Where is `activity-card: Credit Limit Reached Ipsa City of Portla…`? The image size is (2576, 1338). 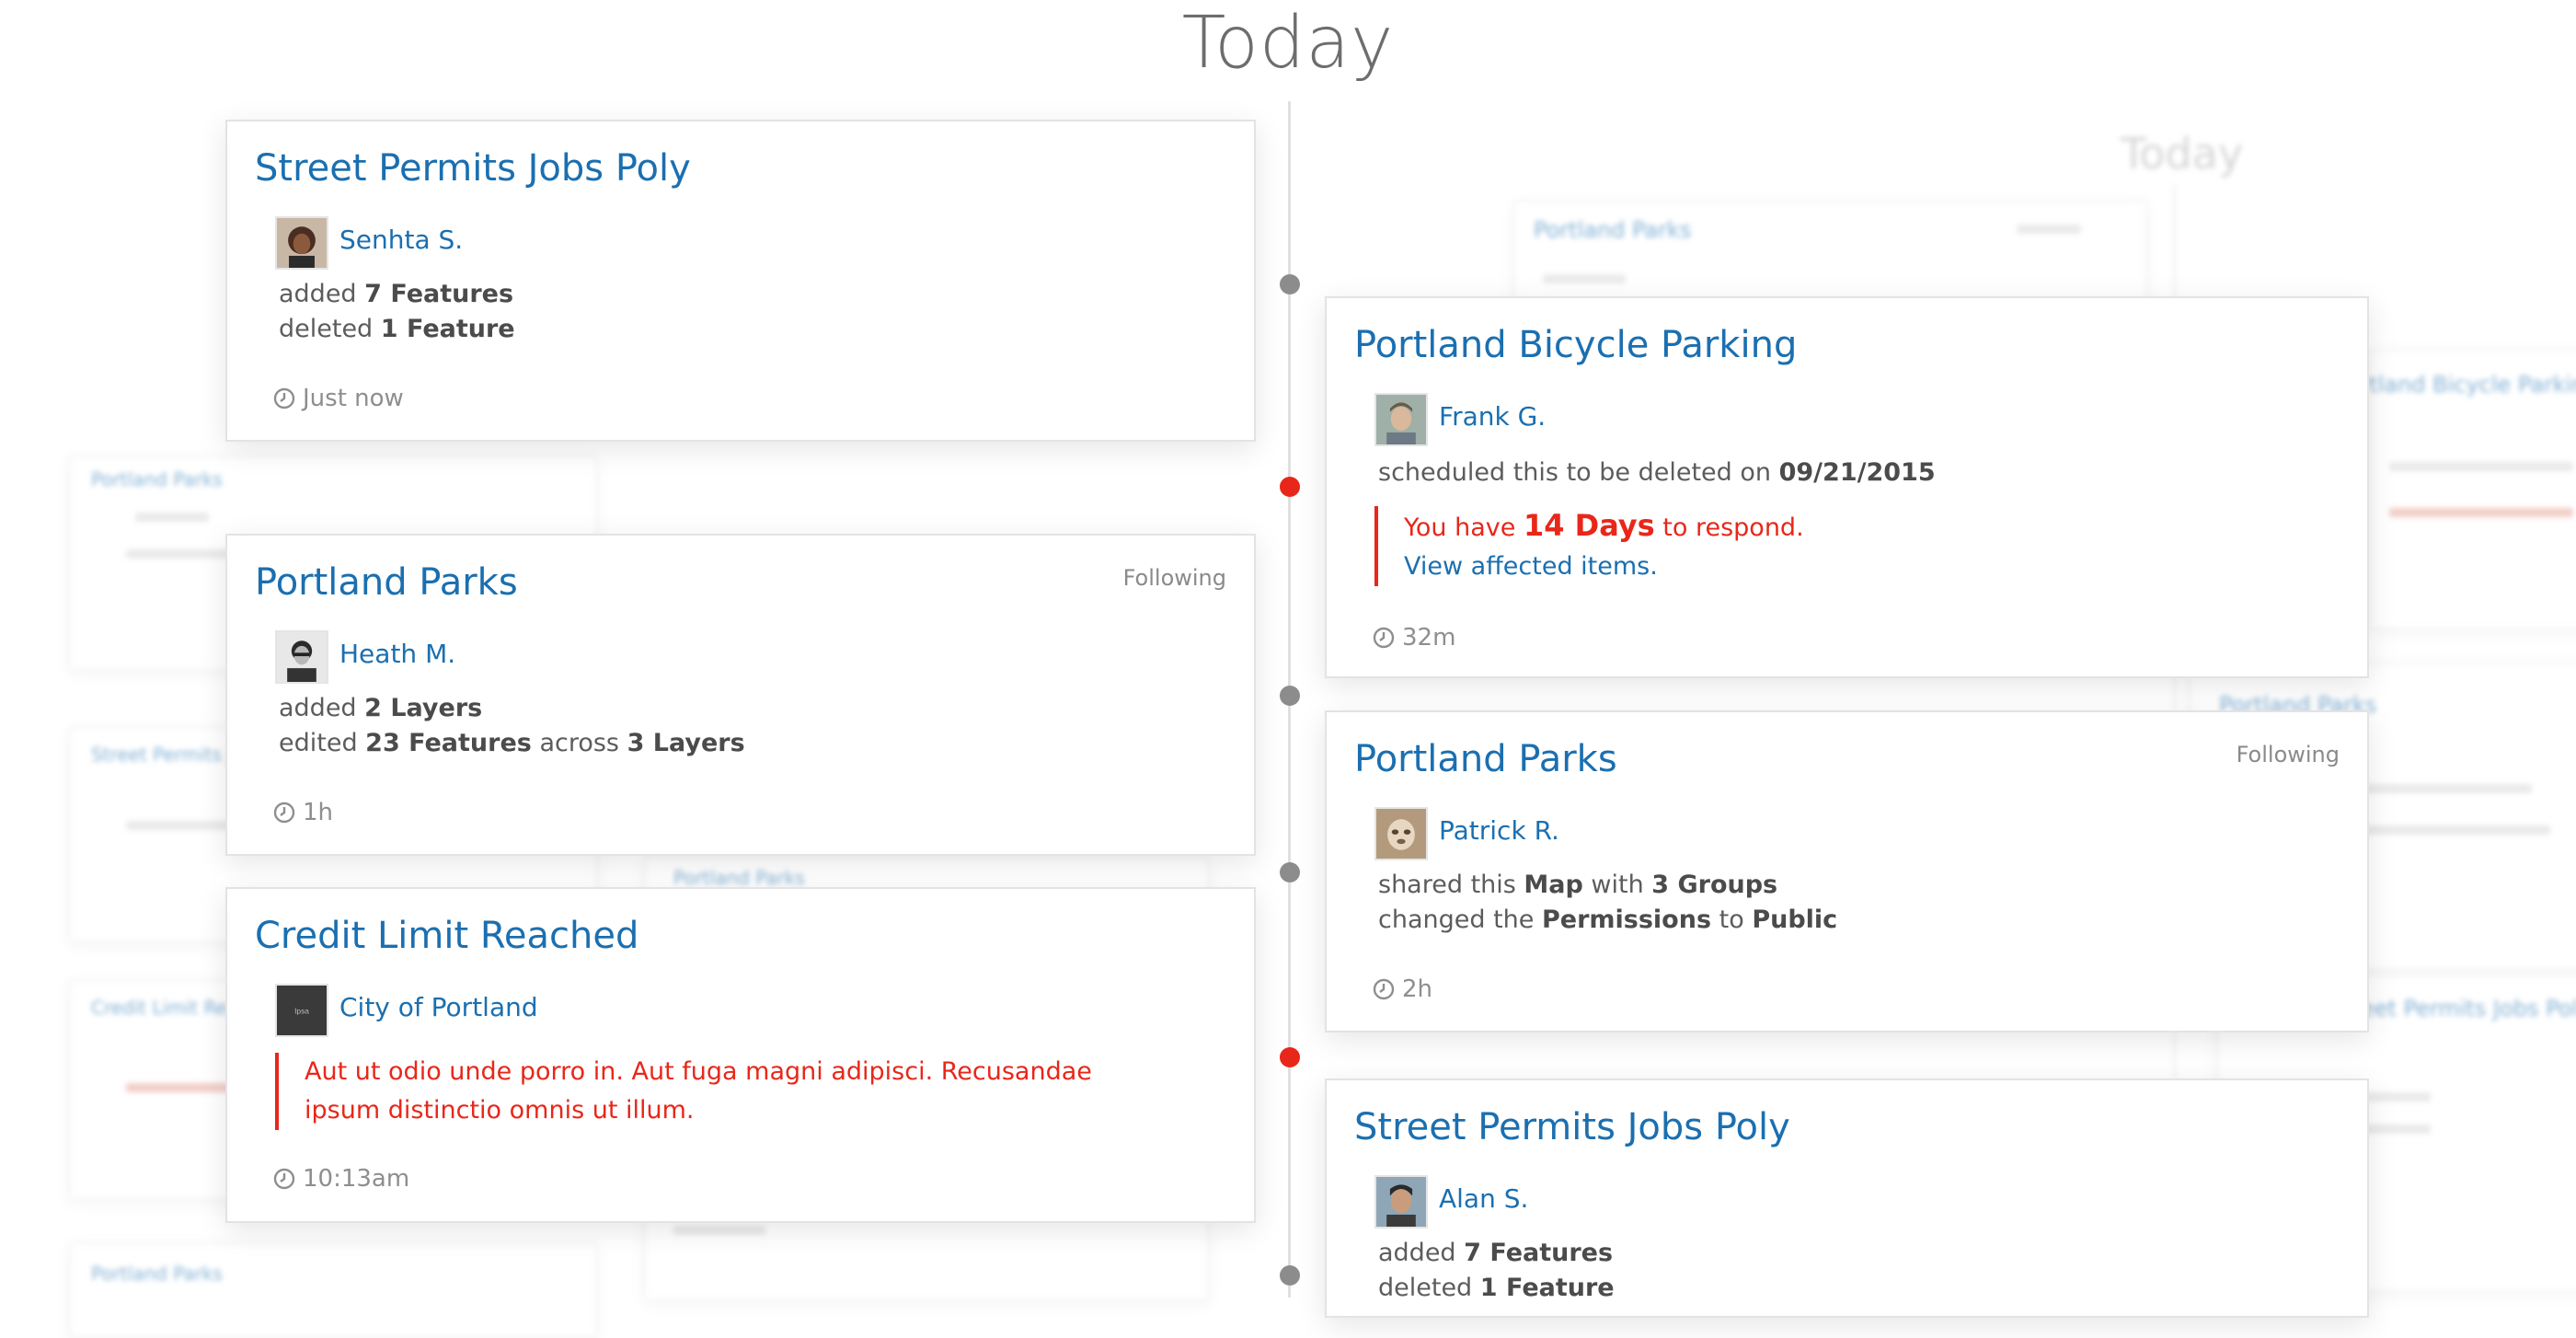
activity-card: Credit Limit Reached Ipsa City of Portla… is located at coordinates (740, 1055).